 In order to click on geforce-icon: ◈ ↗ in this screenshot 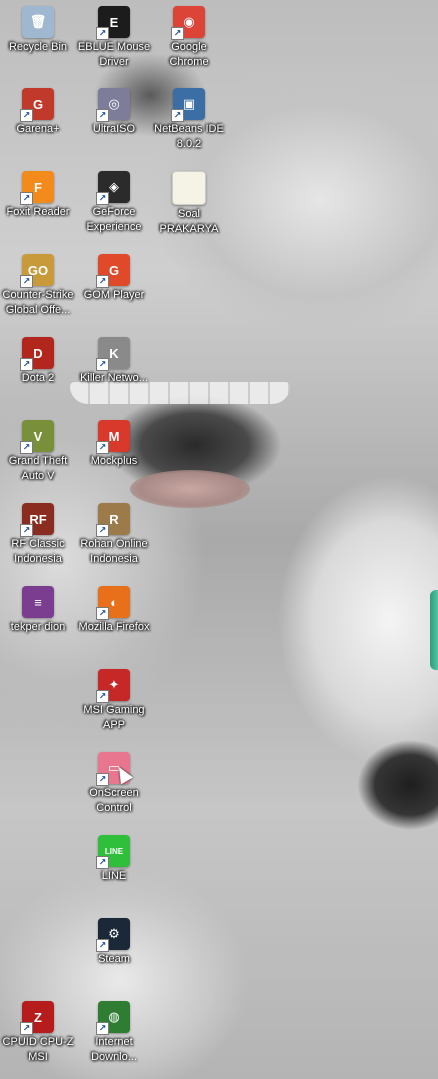, I will do `click(113, 188)`.